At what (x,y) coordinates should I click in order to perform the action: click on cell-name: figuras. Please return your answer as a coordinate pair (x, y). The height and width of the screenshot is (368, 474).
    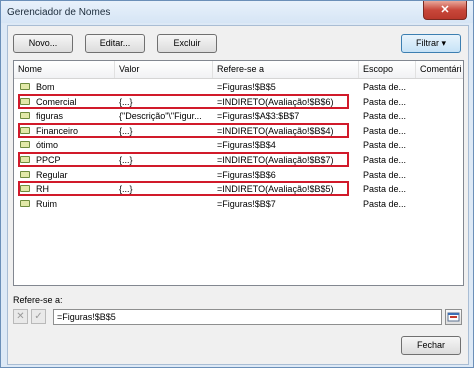
    Looking at the image, I should click on (50, 116).